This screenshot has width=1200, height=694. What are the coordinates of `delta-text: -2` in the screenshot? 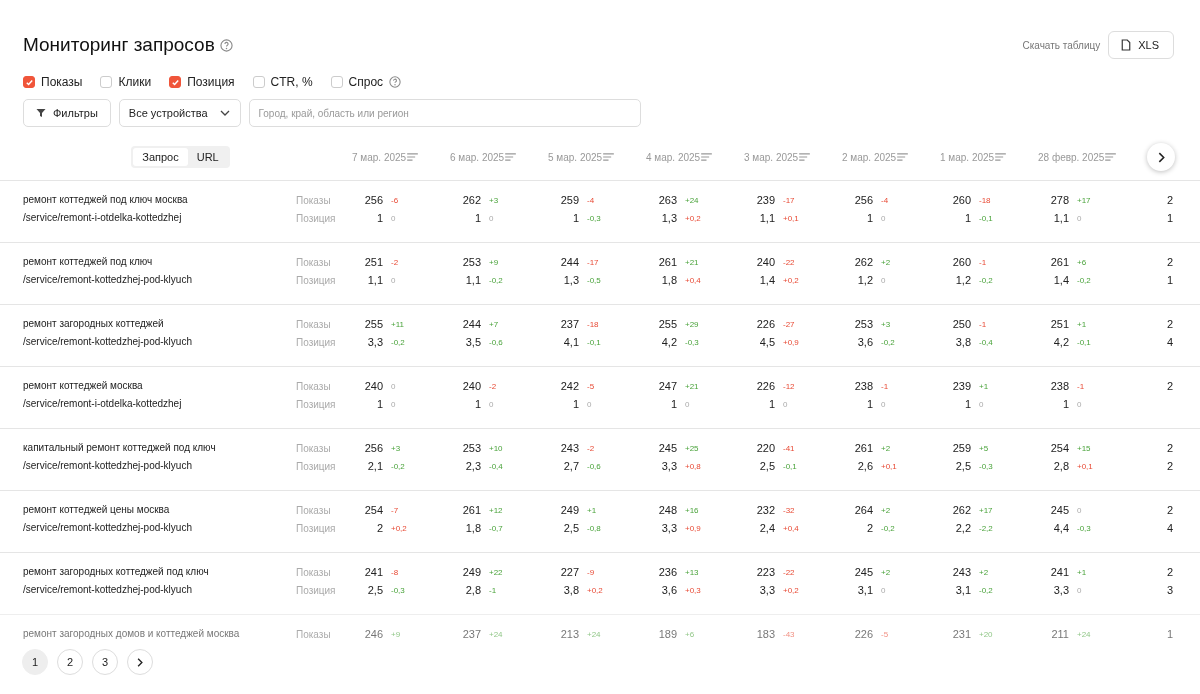 It's located at (591, 448).